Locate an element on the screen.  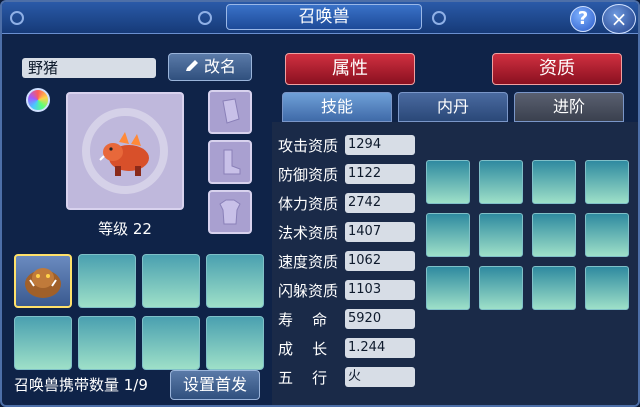
armguard-icon is located at coordinates (231, 111).